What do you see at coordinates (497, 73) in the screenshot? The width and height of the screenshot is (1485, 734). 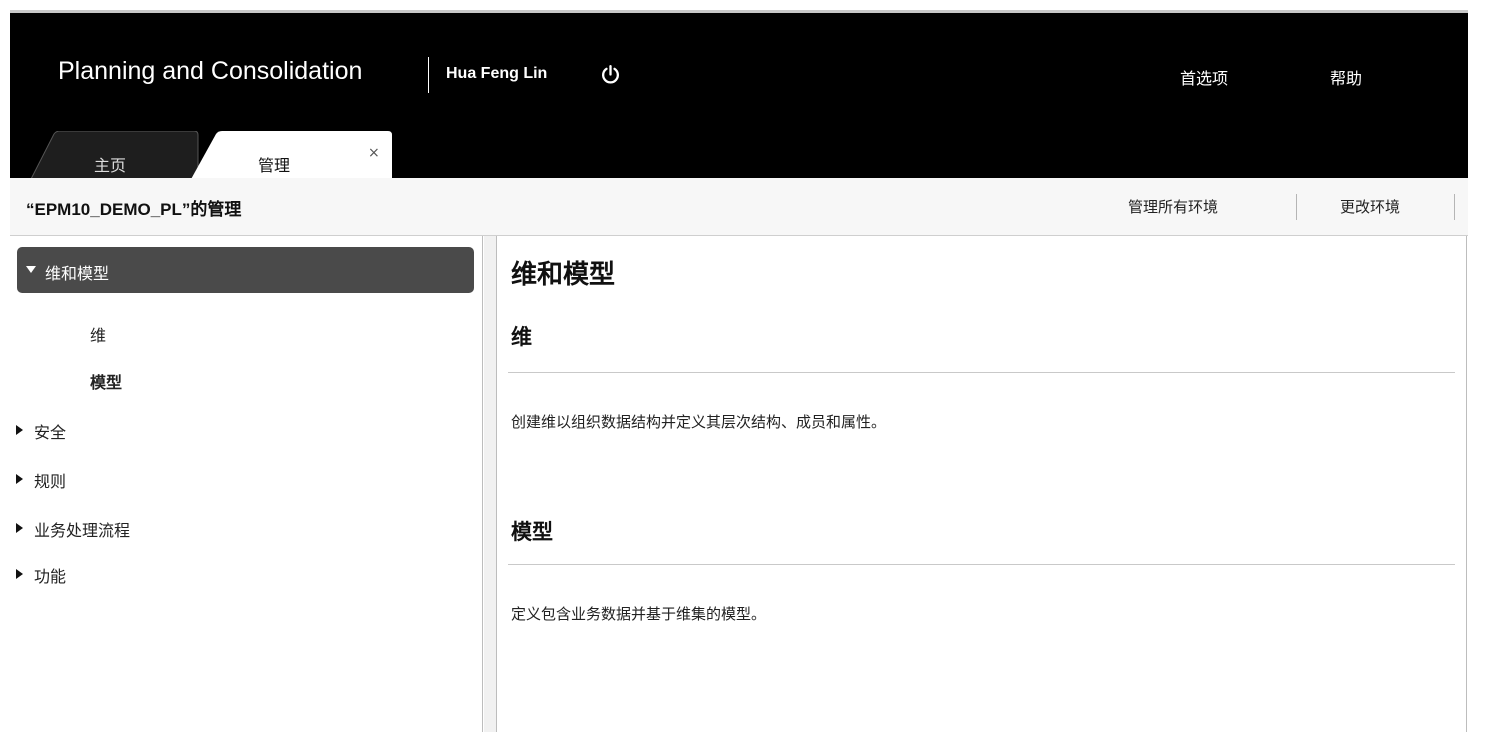 I see `user-name: Hua Feng Lin` at bounding box center [497, 73].